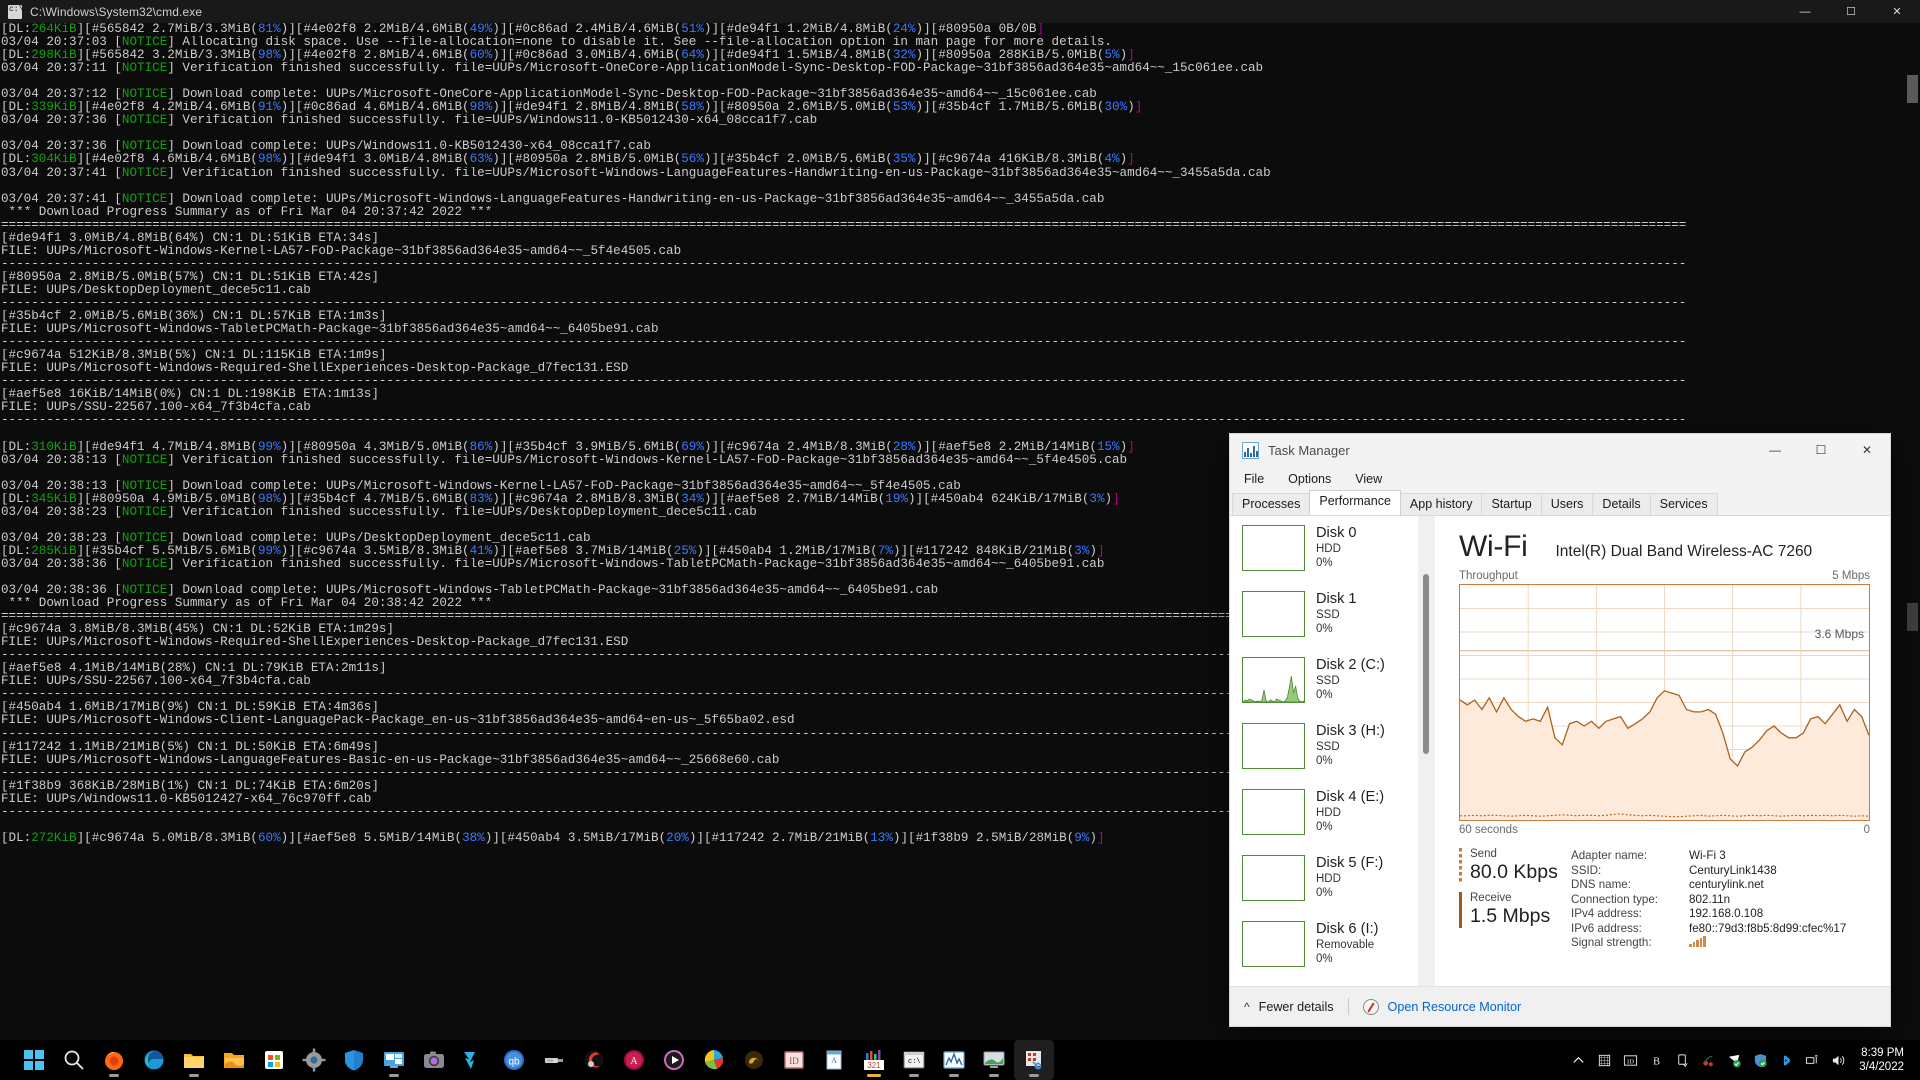 This screenshot has width=1920, height=1080. I want to click on console-scrollbar-thumb, so click(1912, 89).